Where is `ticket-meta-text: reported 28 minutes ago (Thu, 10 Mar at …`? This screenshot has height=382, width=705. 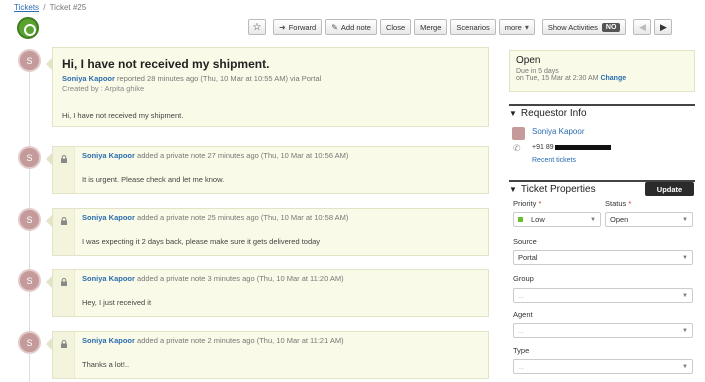
ticket-meta-text: reported 28 minutes ago (Thu, 10 Mar at … is located at coordinates (219, 78).